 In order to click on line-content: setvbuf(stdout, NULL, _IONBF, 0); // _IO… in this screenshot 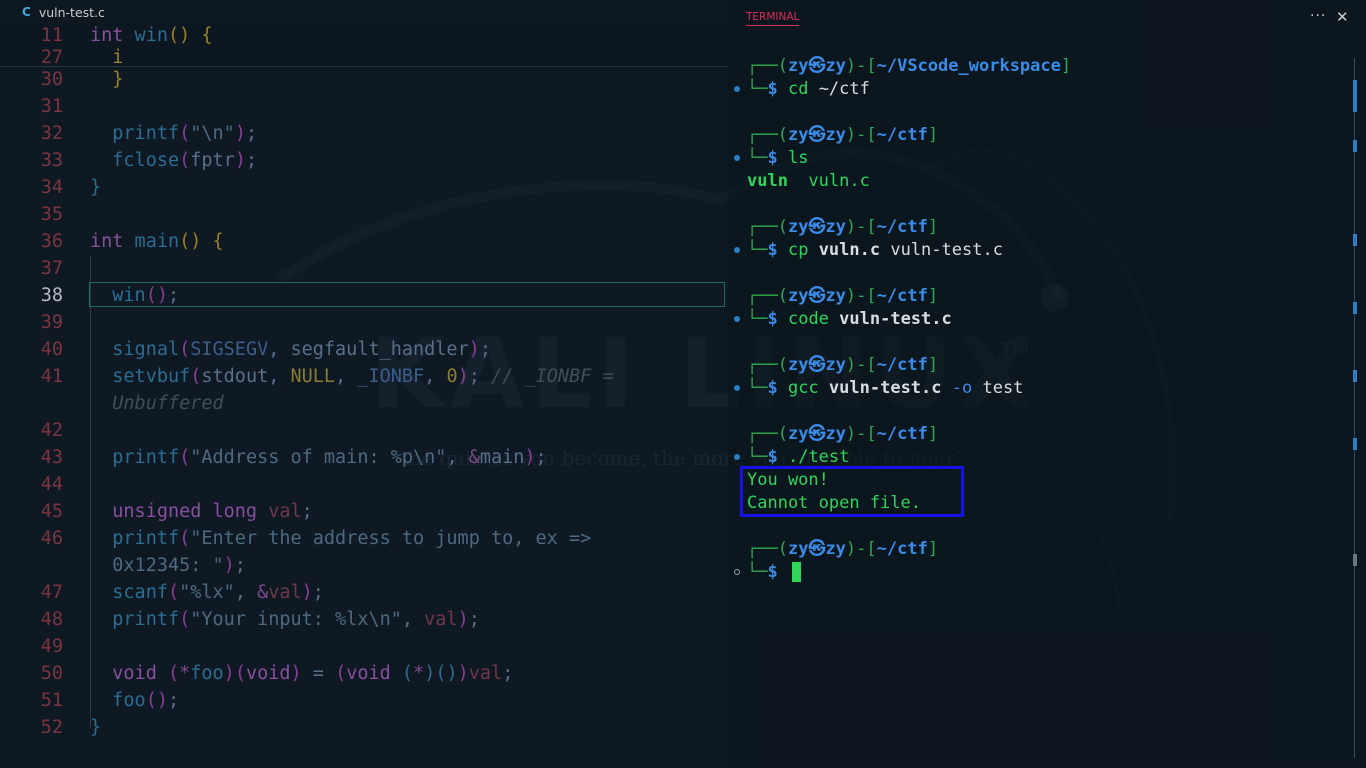, I will do `click(351, 376)`.